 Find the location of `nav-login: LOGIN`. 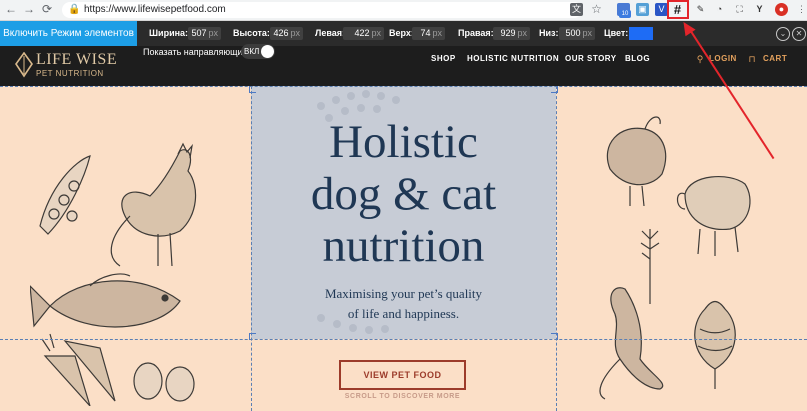

nav-login: LOGIN is located at coordinates (723, 59).